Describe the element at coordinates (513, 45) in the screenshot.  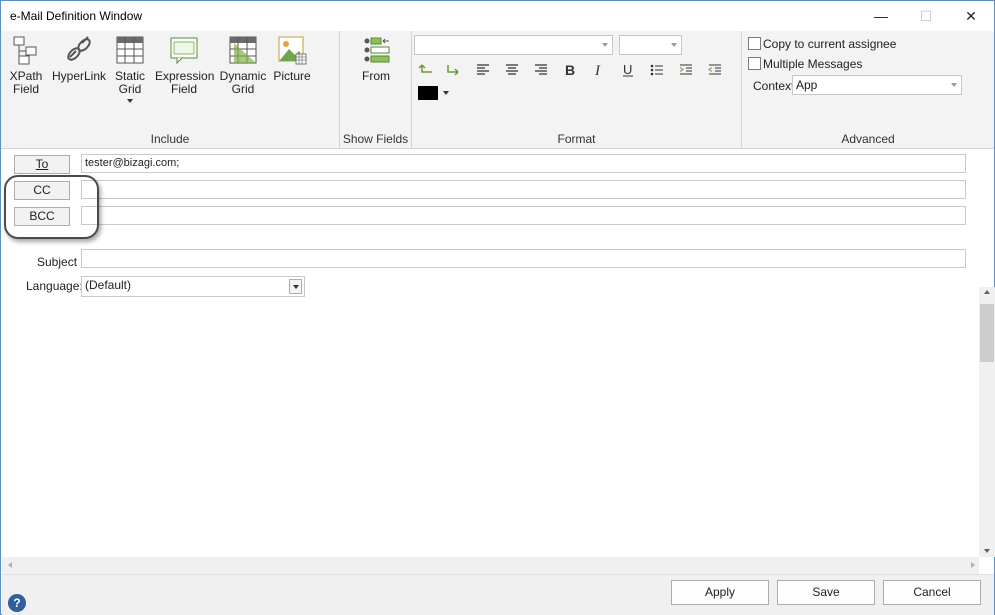
I see `font-family-select` at that location.